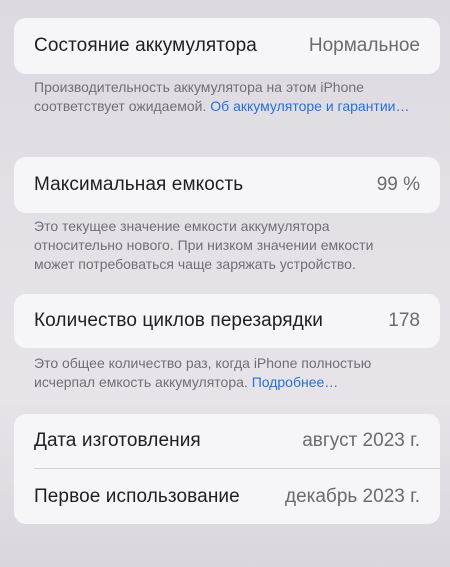  Describe the element at coordinates (137, 496) in the screenshot. I see `first-use-label: Первое использование` at that location.